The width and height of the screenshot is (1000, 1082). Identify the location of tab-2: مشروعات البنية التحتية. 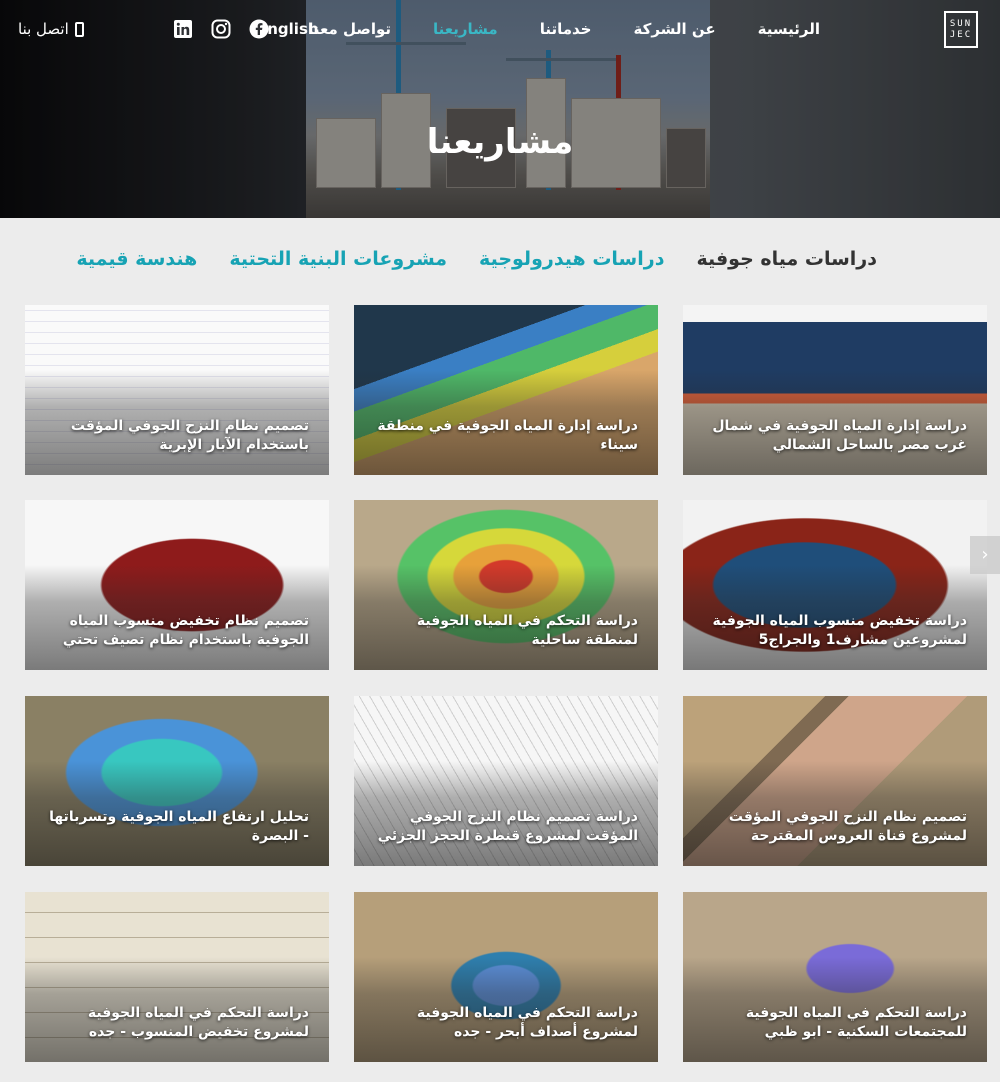
(338, 259).